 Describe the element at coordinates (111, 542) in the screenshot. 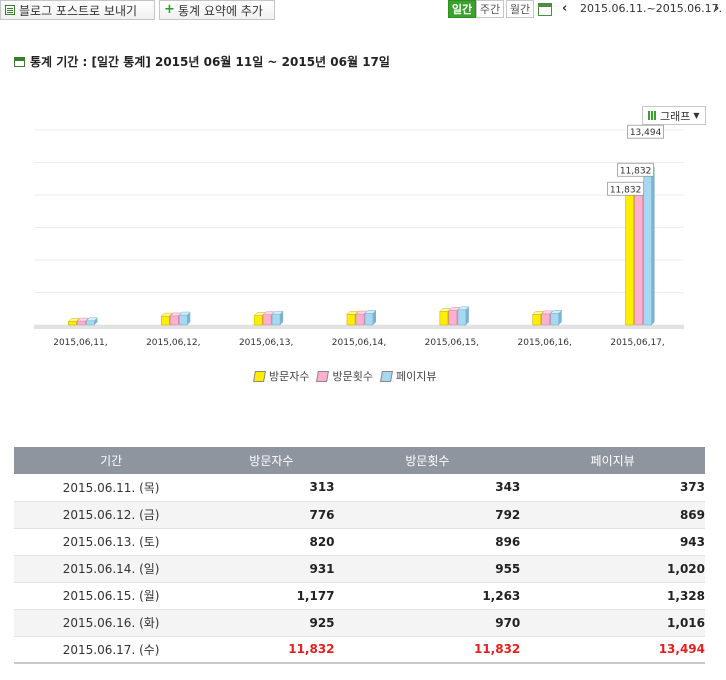

I see `cell-date: 2015.06.13. (토)` at that location.